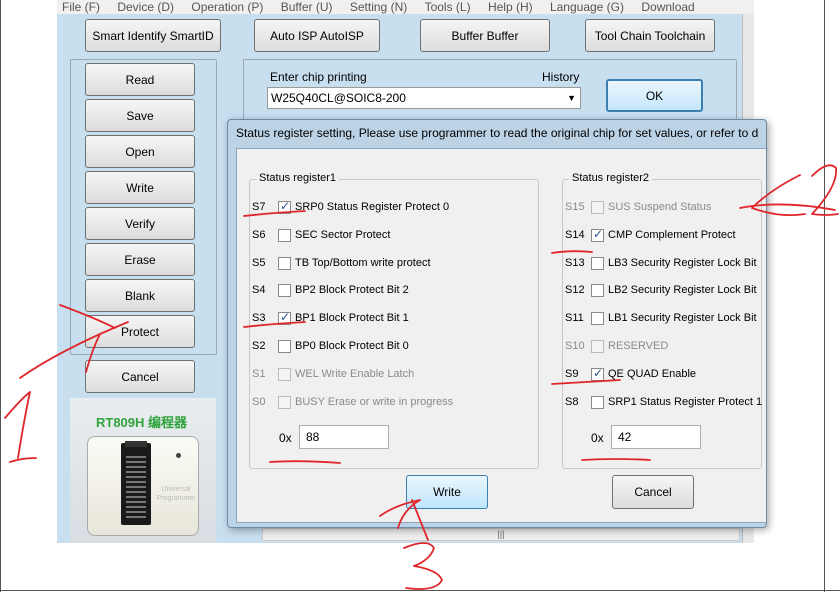 Image resolution: width=840 pixels, height=592 pixels. I want to click on dropdown-arrow-icon: ▼, so click(571, 98).